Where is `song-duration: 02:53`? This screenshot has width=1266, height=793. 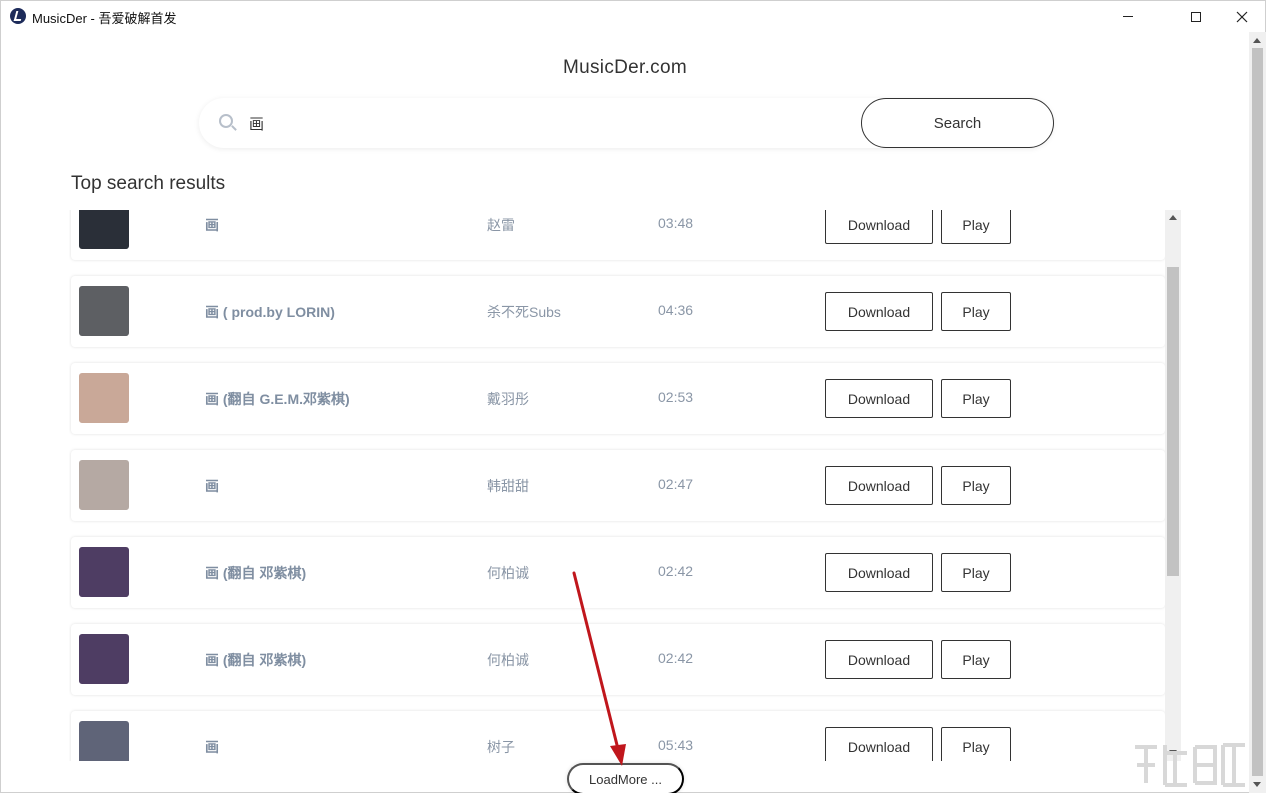 song-duration: 02:53 is located at coordinates (676, 397).